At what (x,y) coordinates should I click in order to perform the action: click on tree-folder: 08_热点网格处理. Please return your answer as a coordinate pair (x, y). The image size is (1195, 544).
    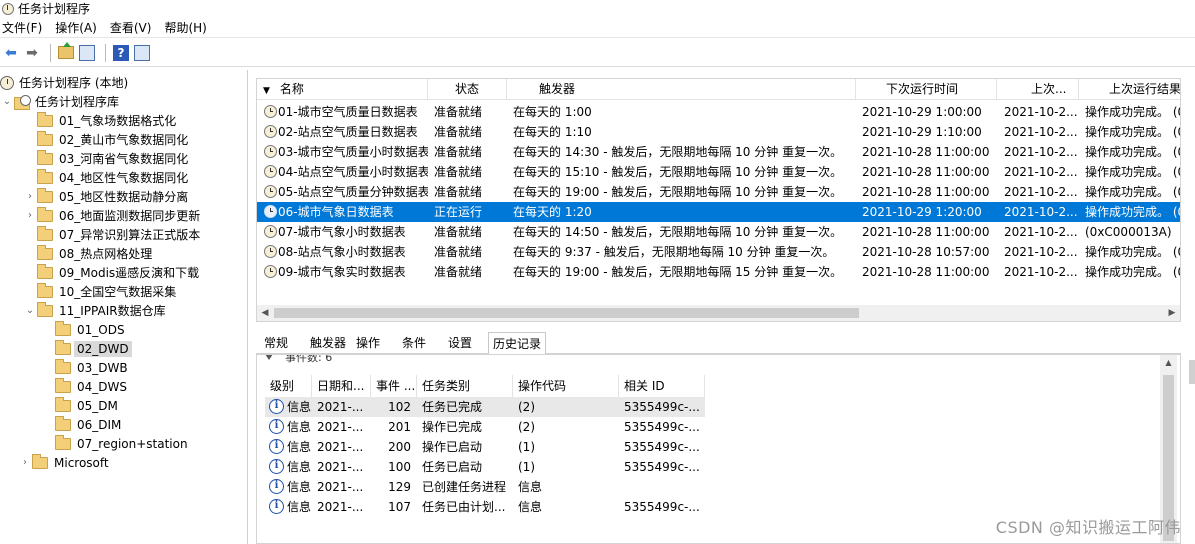
    Looking at the image, I should click on (87, 253).